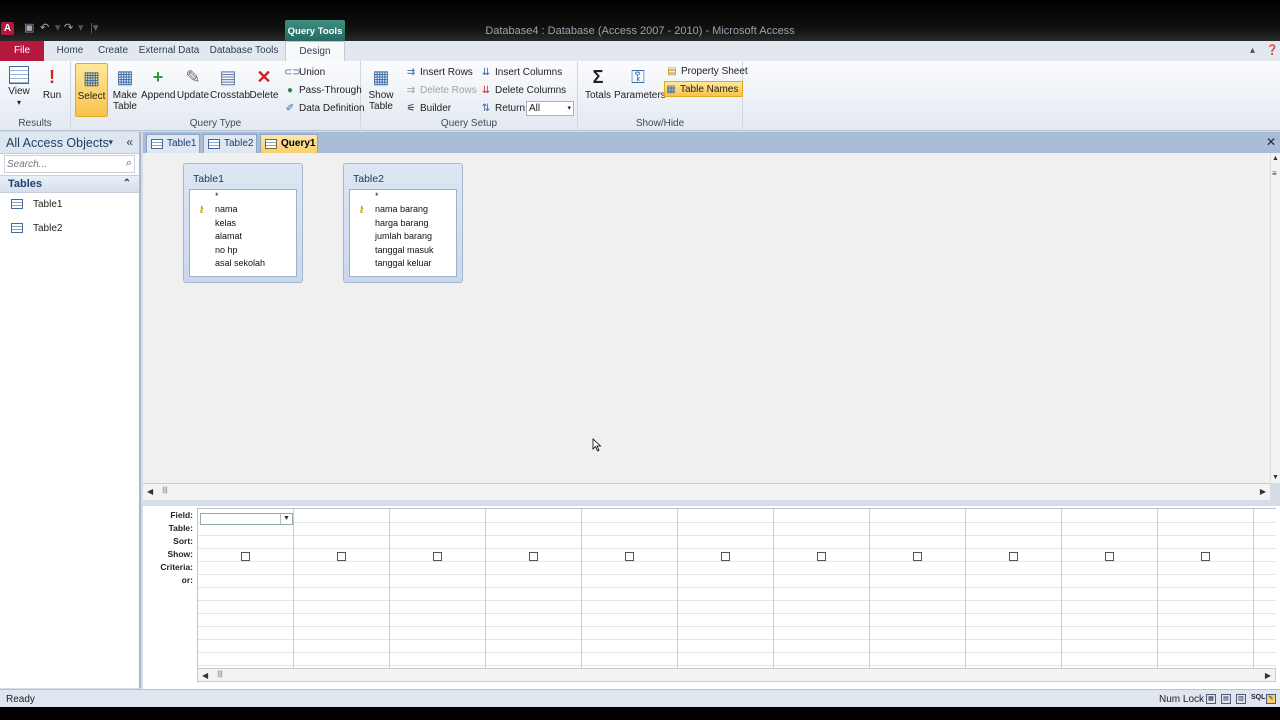  What do you see at coordinates (706, 491) in the screenshot?
I see `table-pane-horizontal-scrollbar: ◀ ||| ▶` at bounding box center [706, 491].